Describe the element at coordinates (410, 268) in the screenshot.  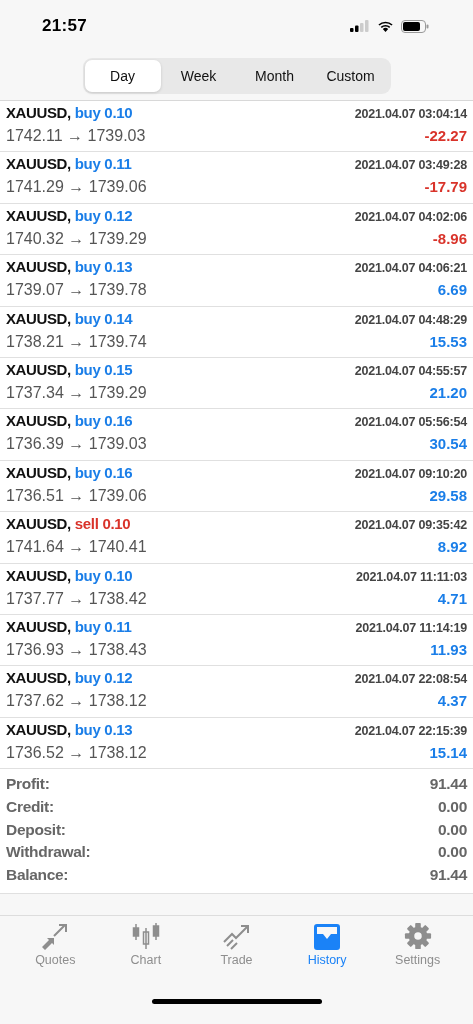
I see `deal-time: 2021.04.07 04:06:21` at that location.